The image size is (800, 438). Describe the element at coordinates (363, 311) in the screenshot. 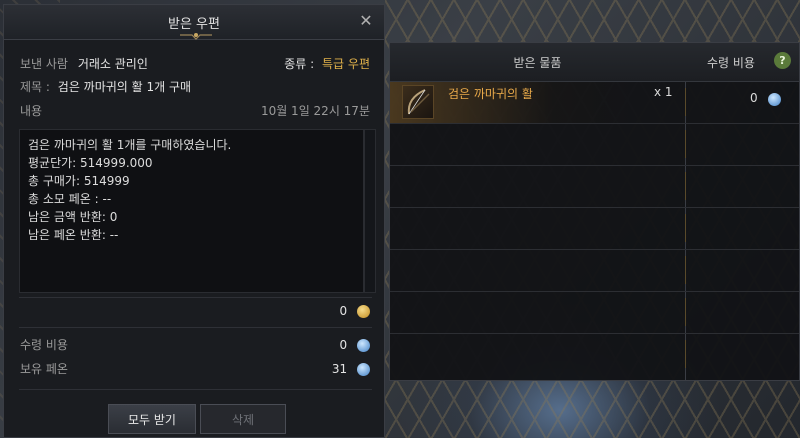

I see `gold-coin-icon` at that location.